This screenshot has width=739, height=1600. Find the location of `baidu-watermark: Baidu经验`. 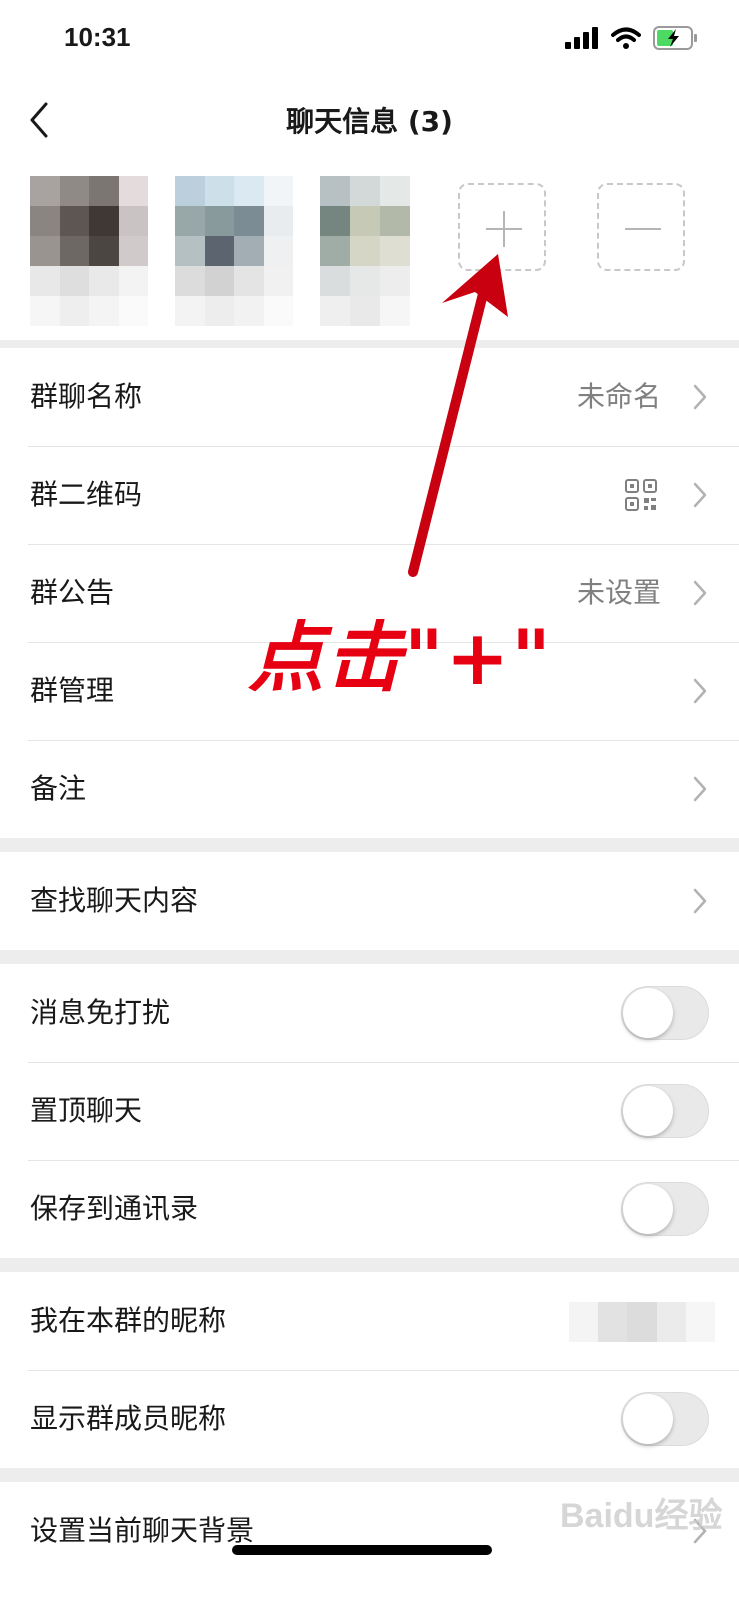

baidu-watermark: Baidu经验 is located at coordinates (641, 1516).